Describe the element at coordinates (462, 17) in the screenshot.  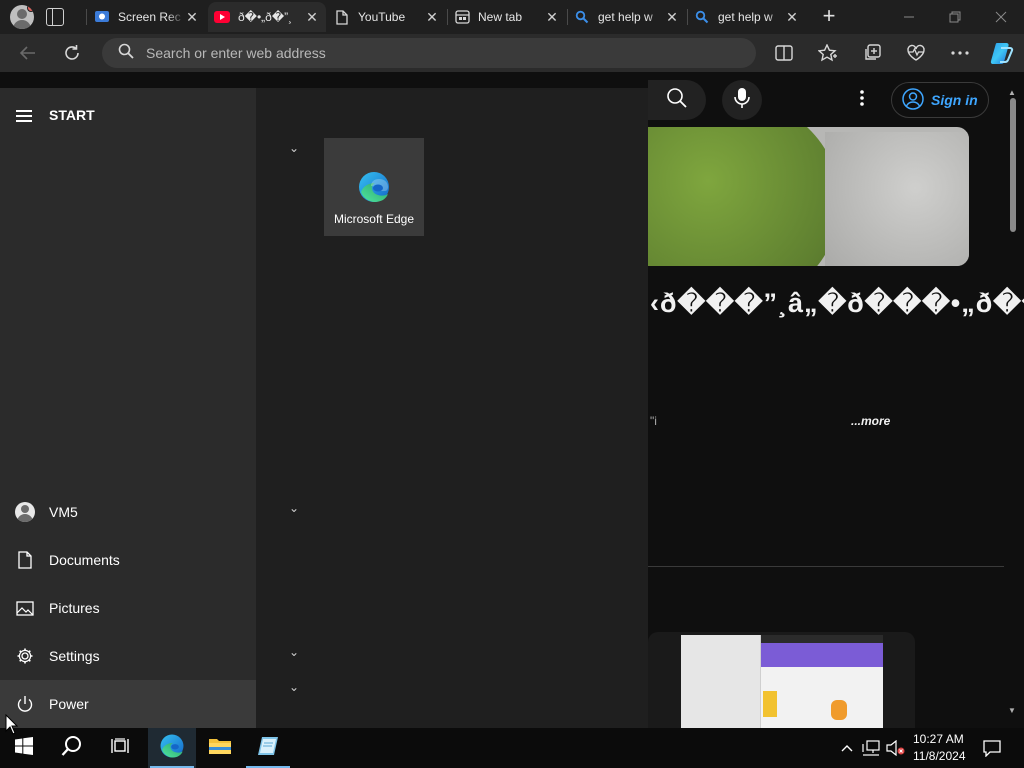
I see `newtab-icon` at that location.